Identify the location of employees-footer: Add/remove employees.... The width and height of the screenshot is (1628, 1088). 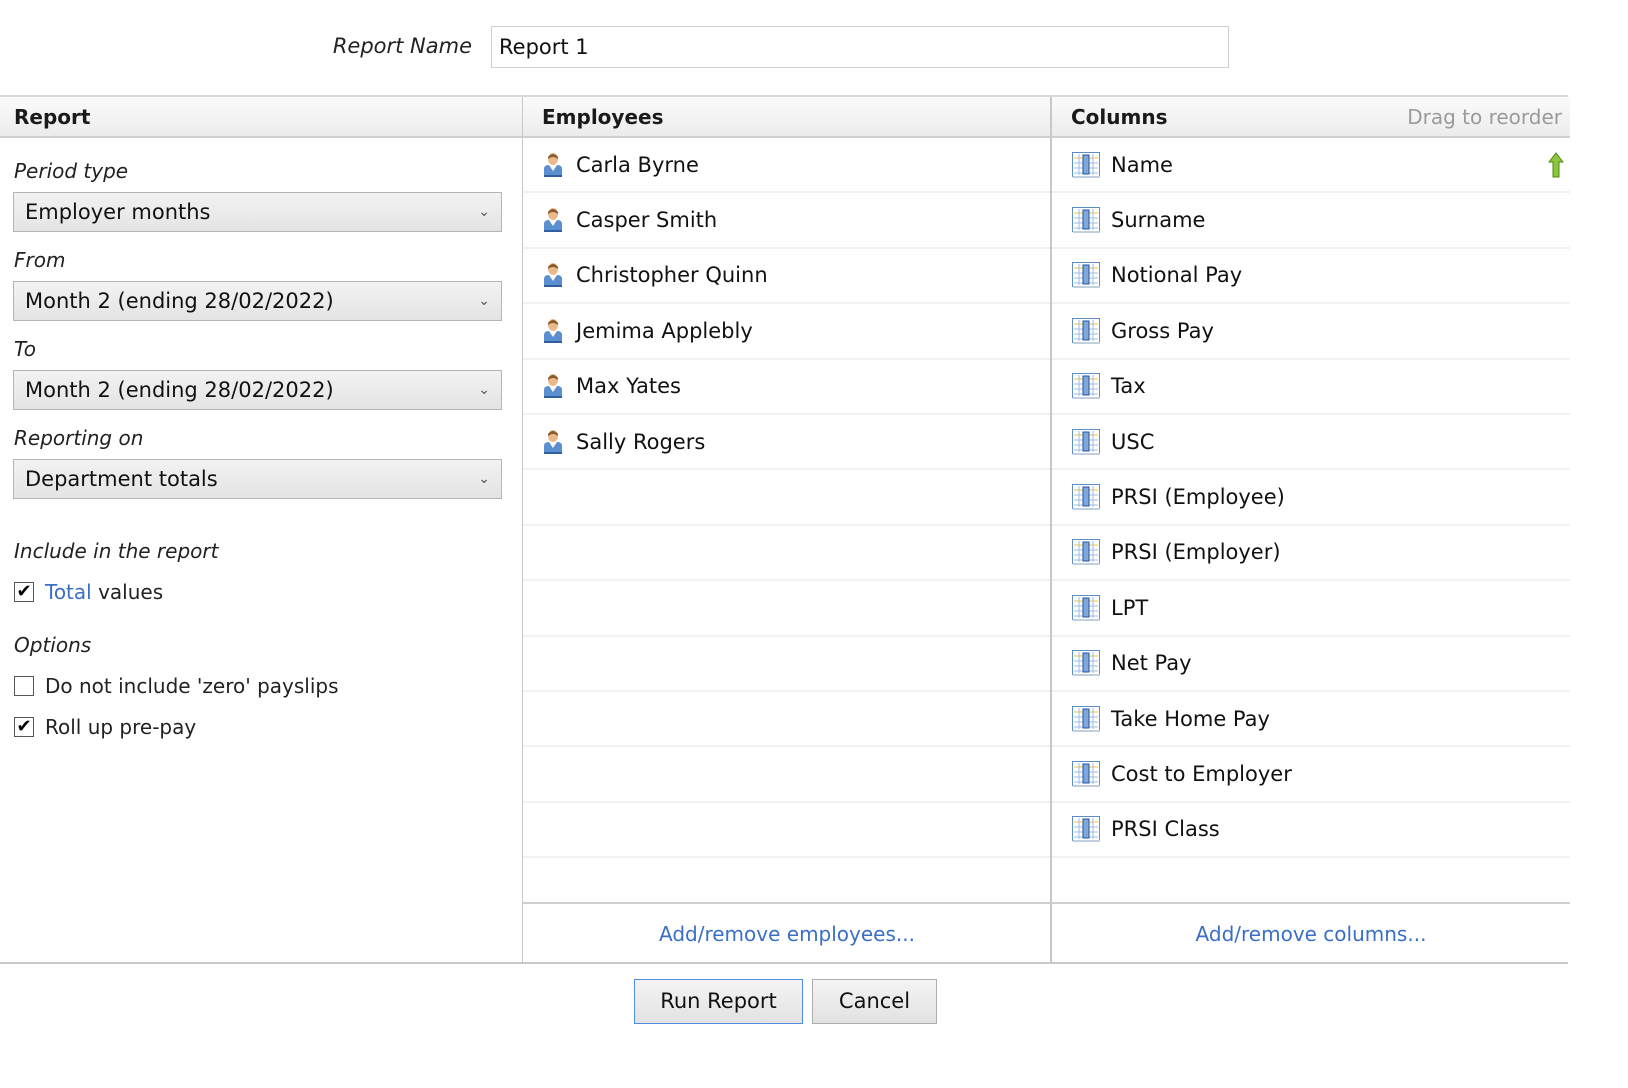
(787, 932).